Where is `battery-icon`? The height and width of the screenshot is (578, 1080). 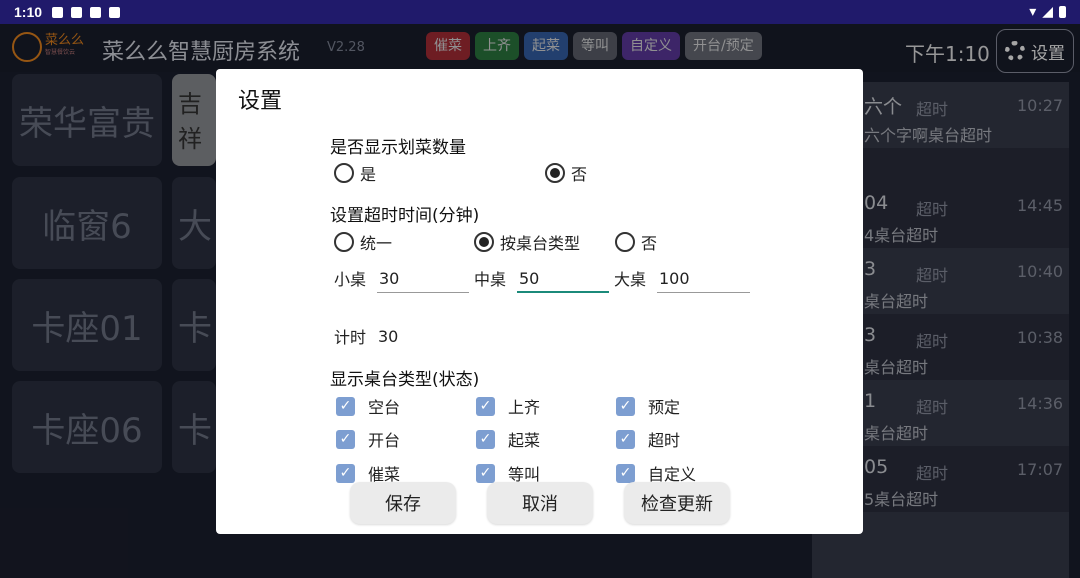 battery-icon is located at coordinates (1062, 12).